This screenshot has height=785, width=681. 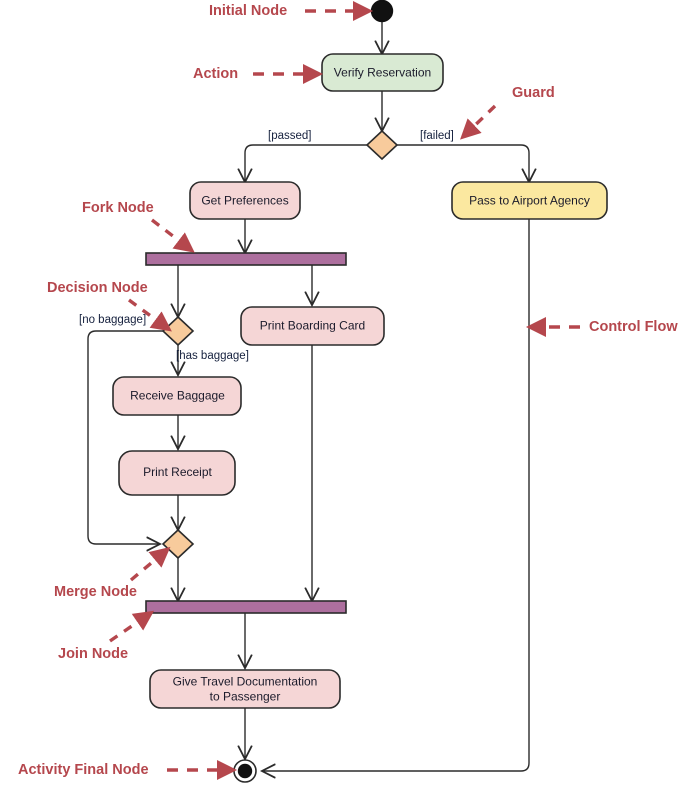 What do you see at coordinates (97, 288) in the screenshot?
I see `annotation-decision-node-label: Decision Node` at bounding box center [97, 288].